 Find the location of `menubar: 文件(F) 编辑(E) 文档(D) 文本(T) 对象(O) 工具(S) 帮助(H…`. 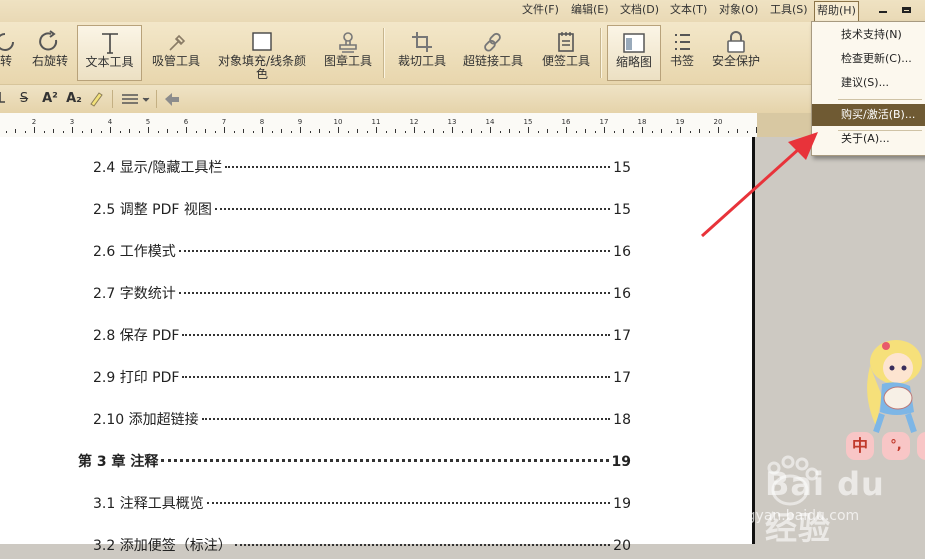

menubar: 文件(F) 编辑(E) 文档(D) 文本(T) 对象(O) 工具(S) 帮助(H… is located at coordinates (462, 11).